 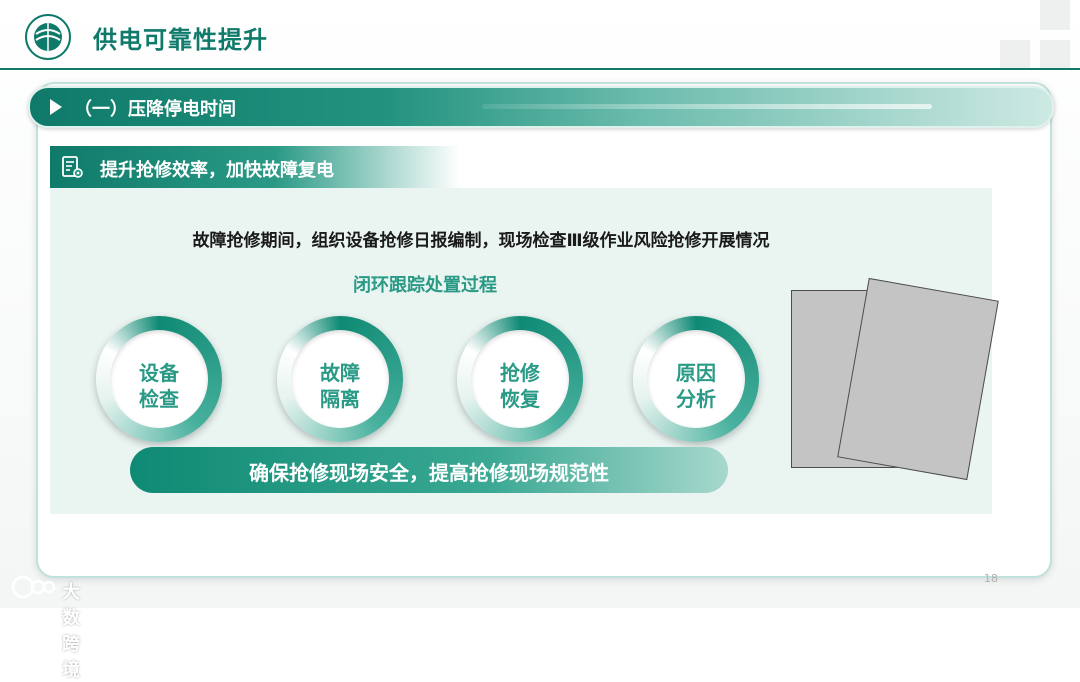 What do you see at coordinates (520, 399) in the screenshot?
I see `step-label-line2: 恢复` at bounding box center [520, 399].